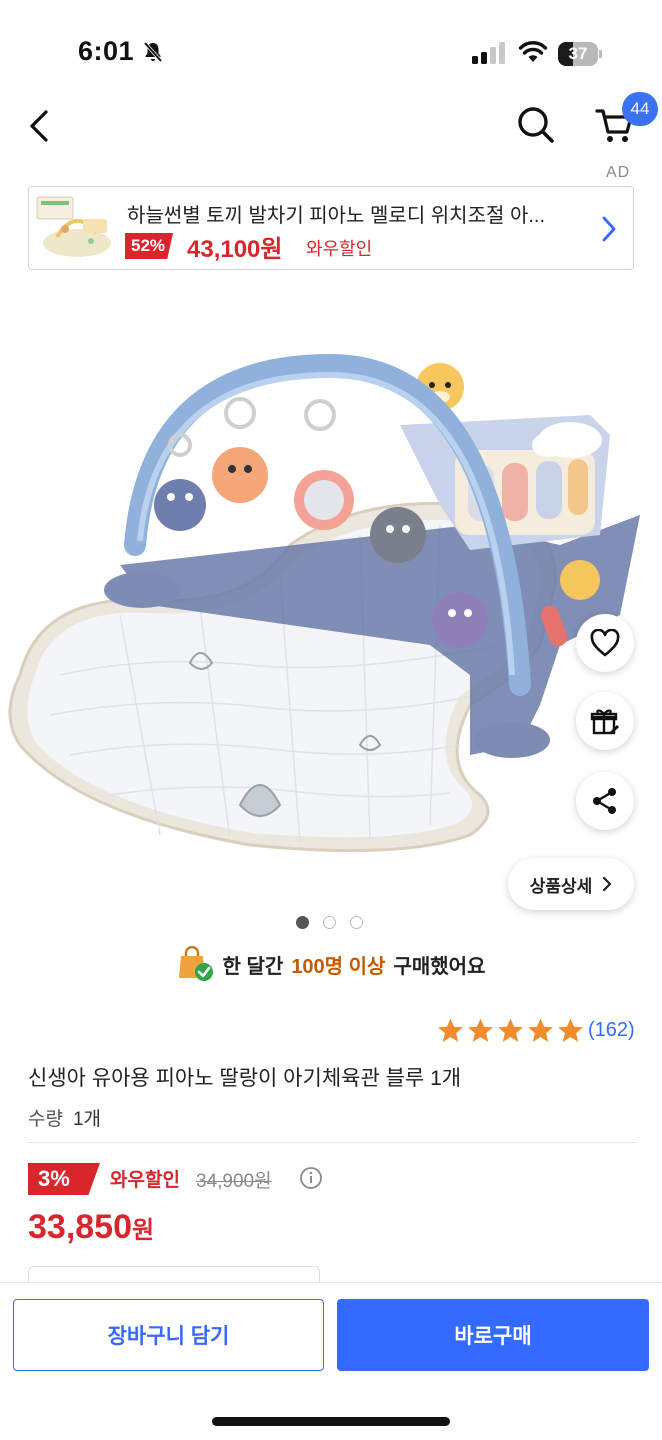  What do you see at coordinates (153, 52) in the screenshot?
I see `bell-slash-icon` at bounding box center [153, 52].